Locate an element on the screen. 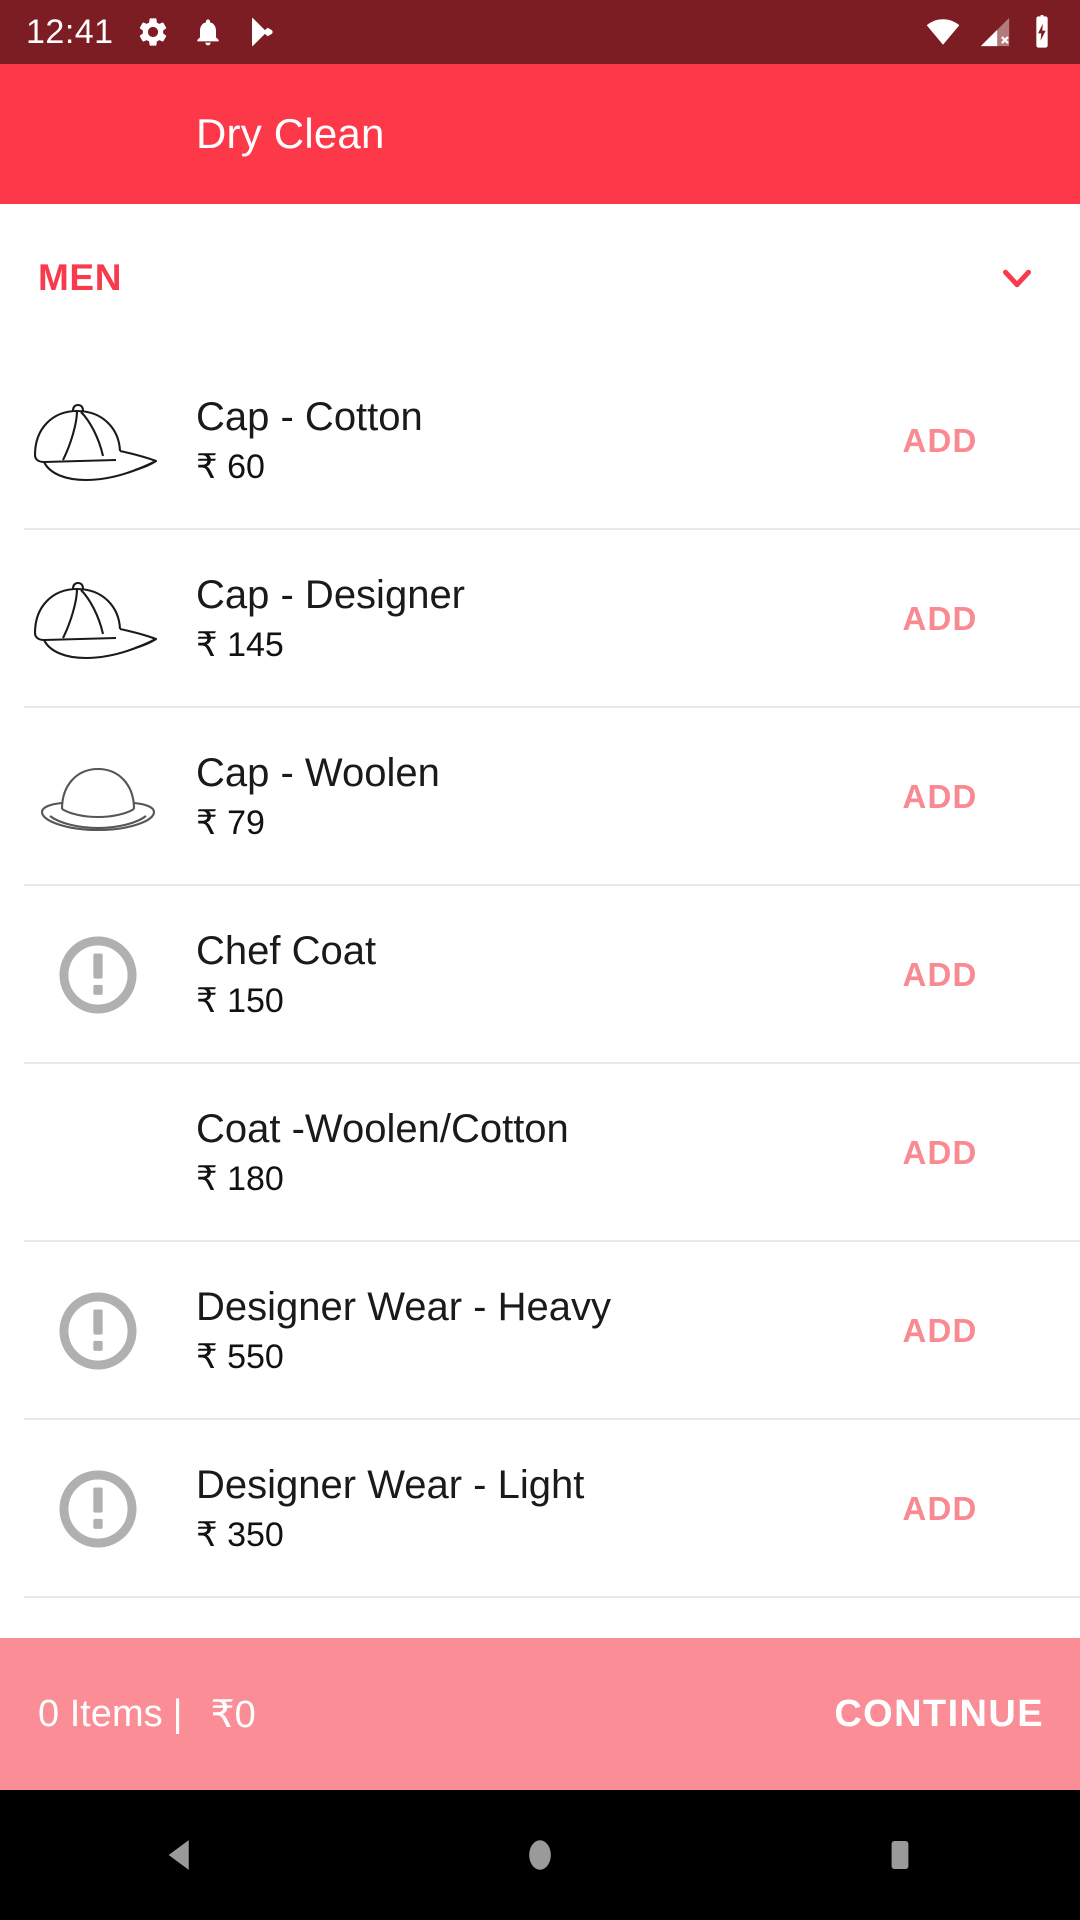  product-name: Designer Wear - Heavy is located at coordinates (403, 1307).